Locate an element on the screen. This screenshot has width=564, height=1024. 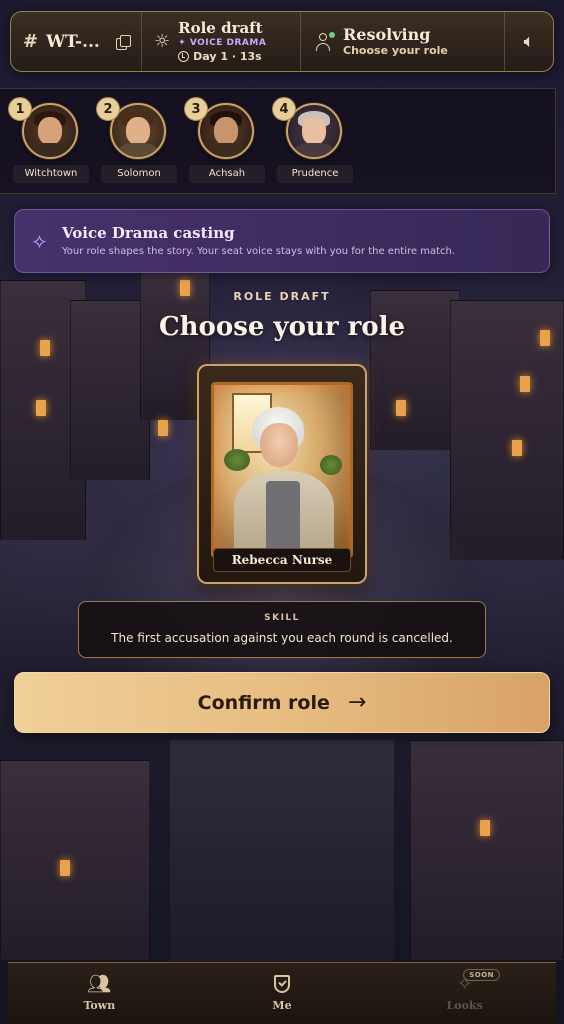
soon-badge: SOON is located at coordinates (482, 975).